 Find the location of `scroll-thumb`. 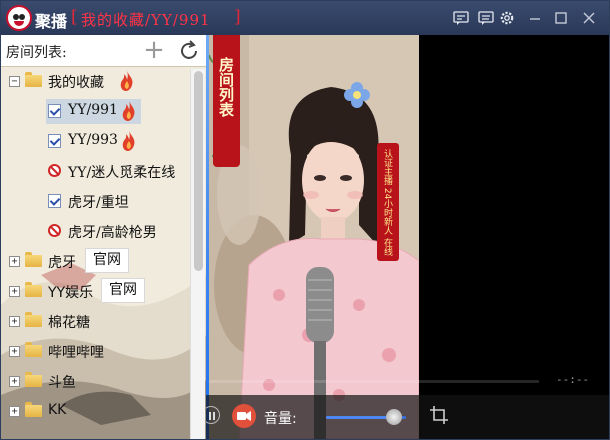

scroll-thumb is located at coordinates (198, 171).